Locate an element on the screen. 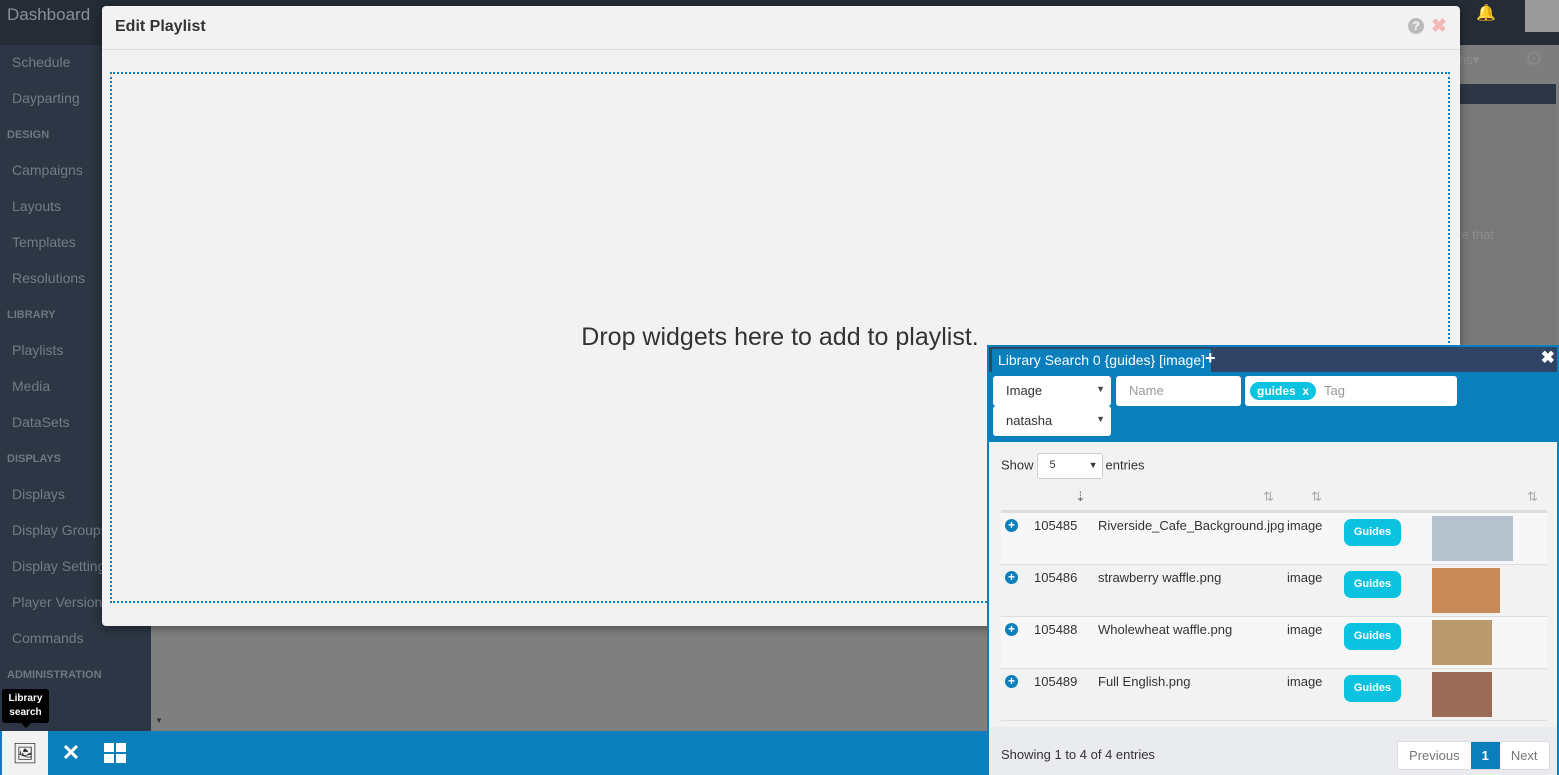 Image resolution: width=1559 pixels, height=775 pixels. show-label: Show is located at coordinates (1017, 465).